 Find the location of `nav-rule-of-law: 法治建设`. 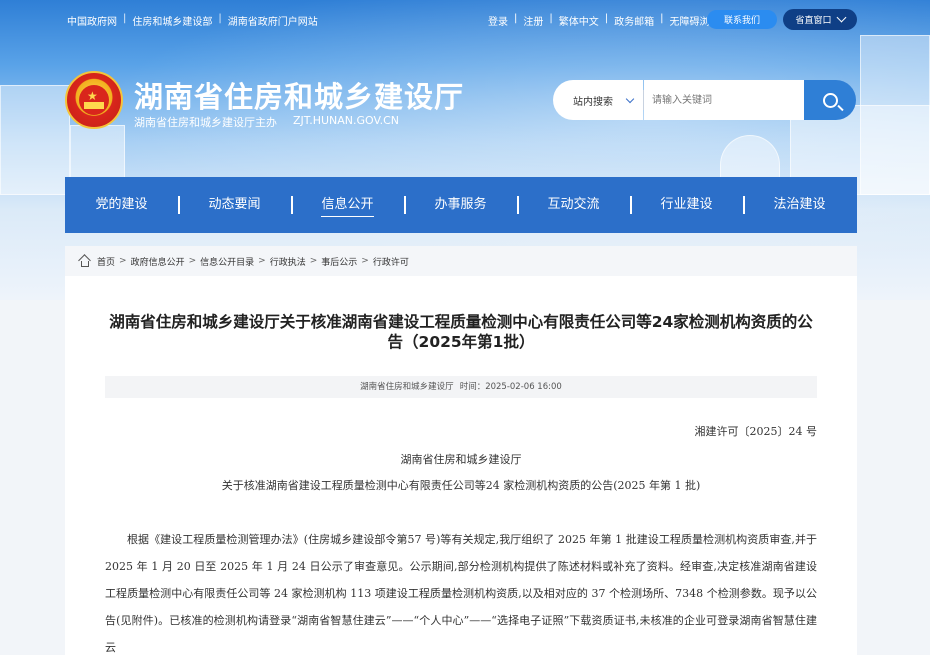

nav-rule-of-law: 法治建设 is located at coordinates (799, 205).